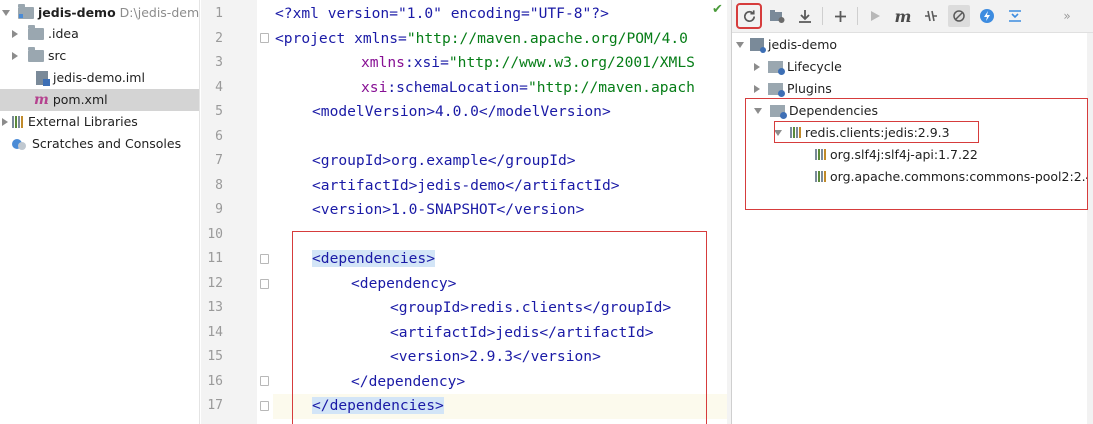  Describe the element at coordinates (442, 13) in the screenshot. I see `xml-declaration: <?xml version="1.0" encoding="UTF-8"?>` at that location.